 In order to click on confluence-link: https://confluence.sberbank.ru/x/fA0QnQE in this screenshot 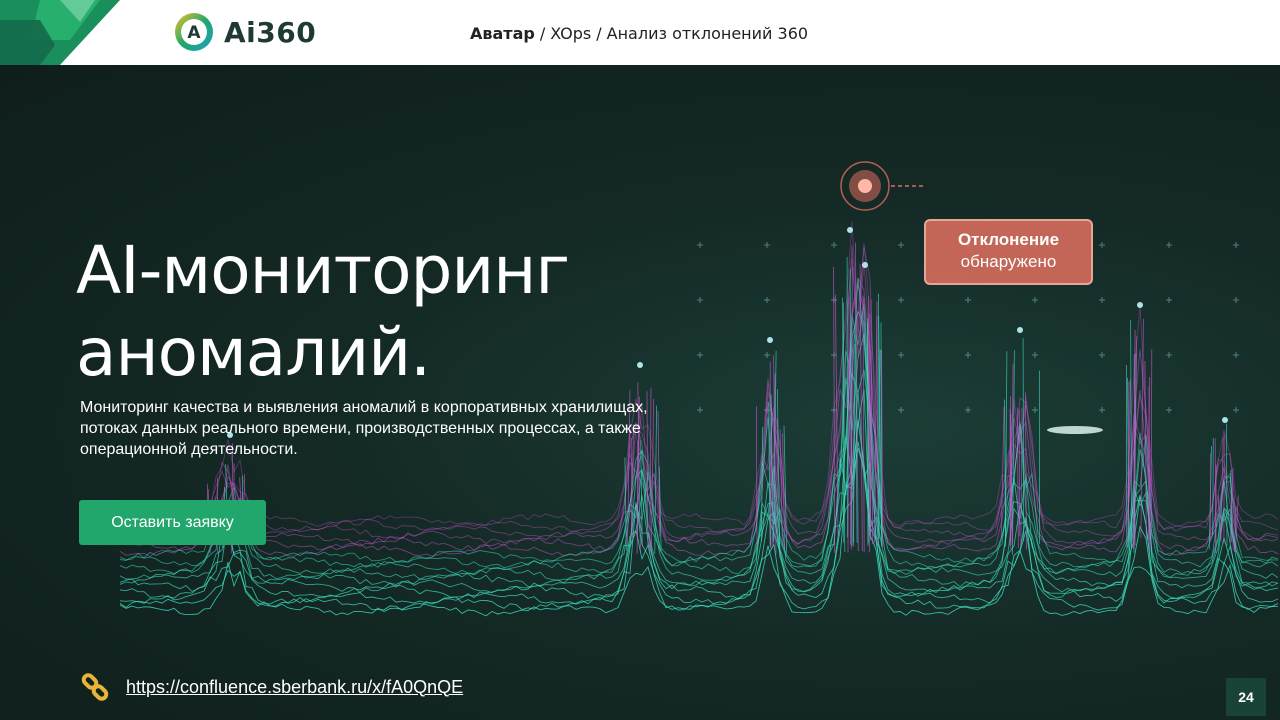, I will do `click(271, 687)`.